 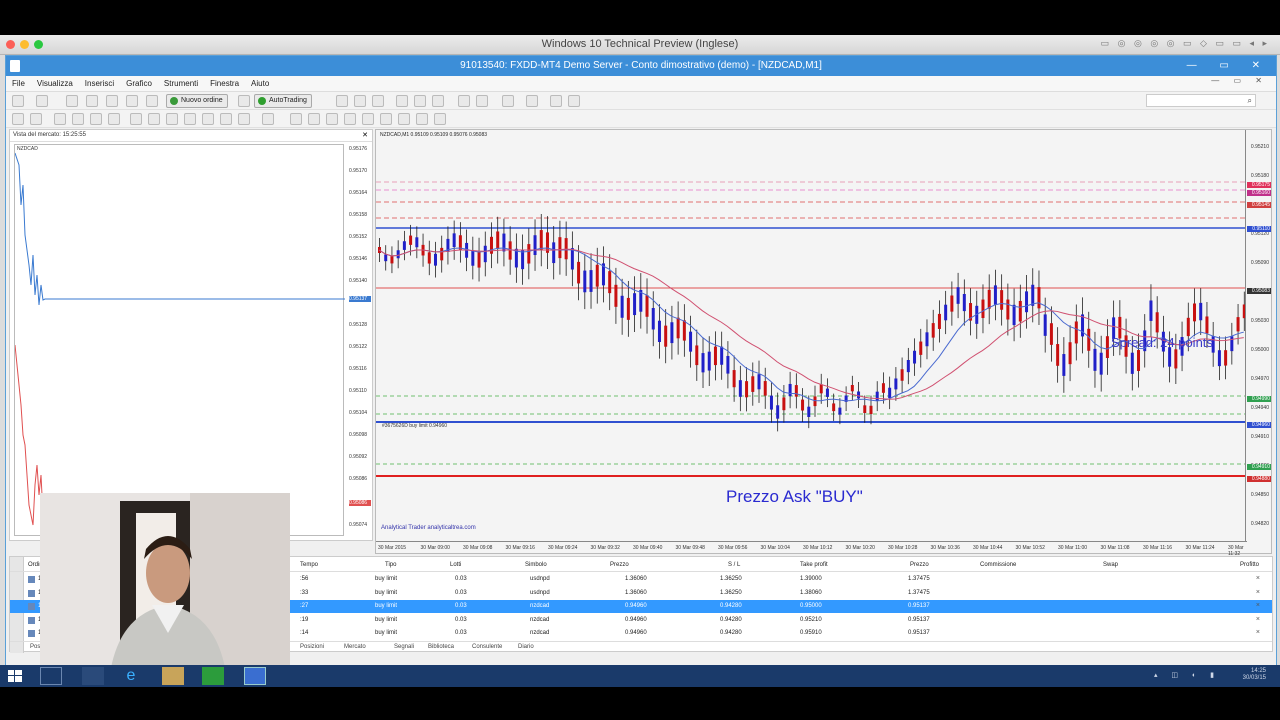 I want to click on menu-charts: Grafico, so click(x=139, y=83).